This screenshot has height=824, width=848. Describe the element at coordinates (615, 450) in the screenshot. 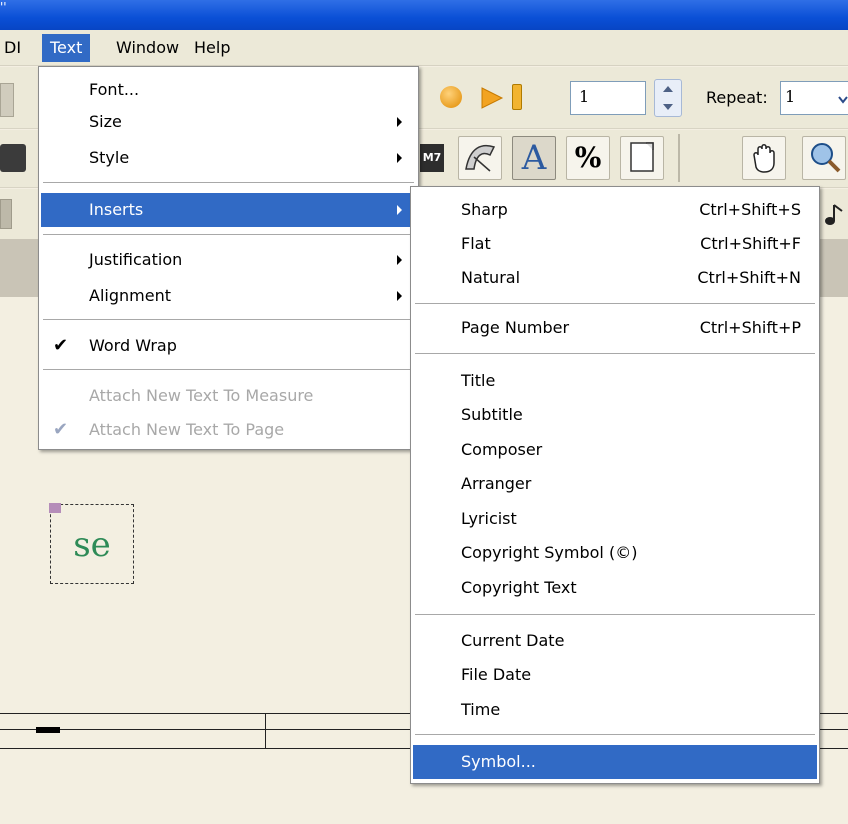

I see `menu-item-composer: Composer` at that location.